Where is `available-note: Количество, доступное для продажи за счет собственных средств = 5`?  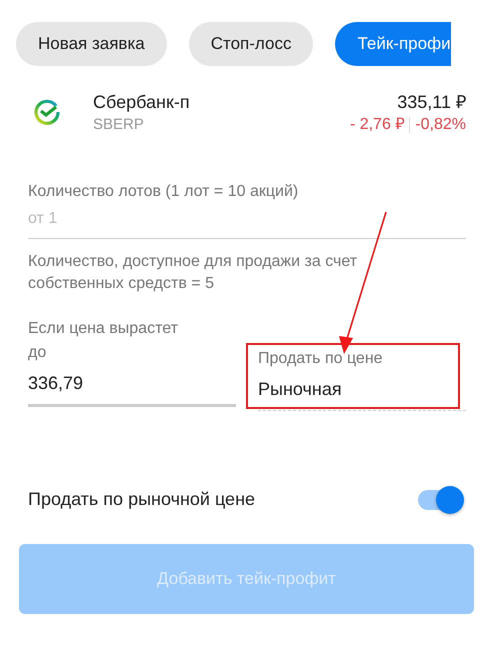 available-note: Количество, доступное для продажи за счет собственных средств = 5 is located at coordinates (193, 273).